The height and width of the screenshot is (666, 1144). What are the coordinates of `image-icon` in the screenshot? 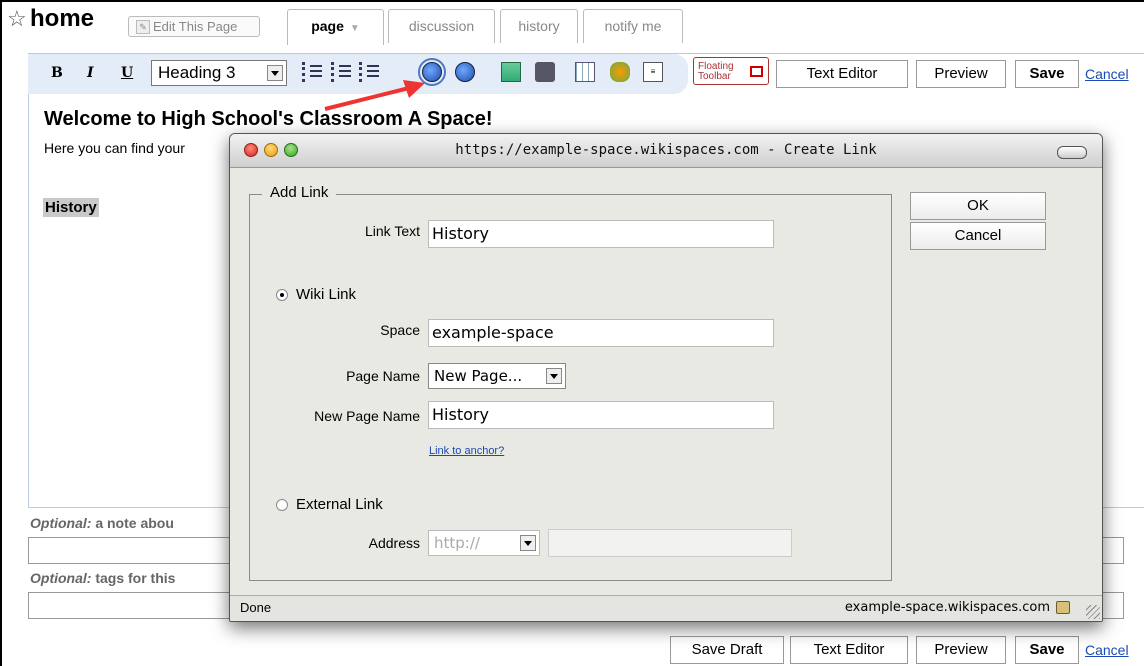 It's located at (511, 72).